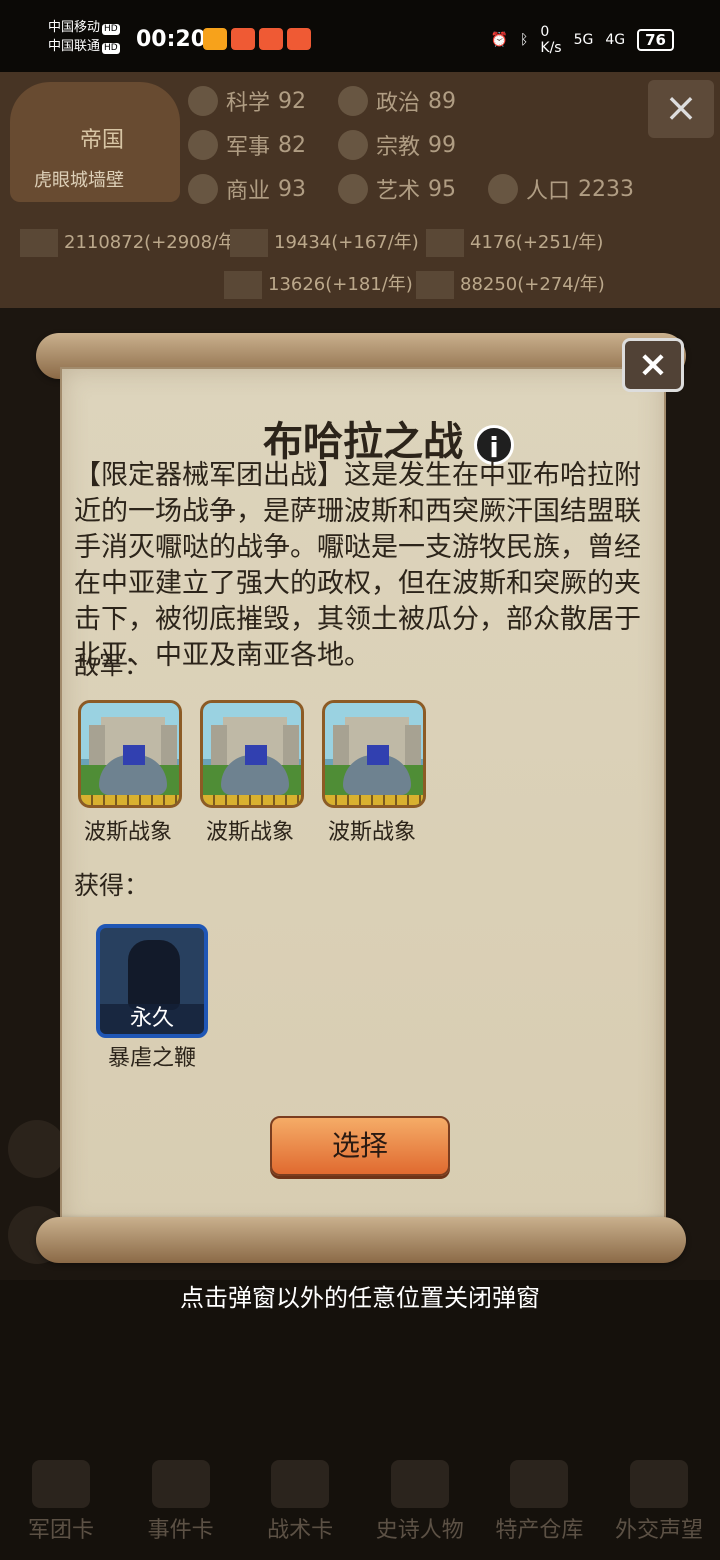  I want to click on nav-diplomacy-prestige: 外交声望, so click(659, 1505).